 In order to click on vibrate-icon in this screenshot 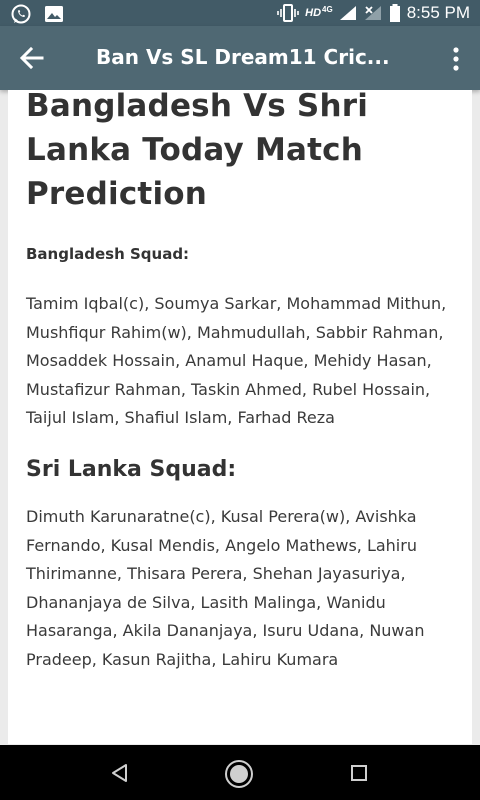, I will do `click(288, 13)`.